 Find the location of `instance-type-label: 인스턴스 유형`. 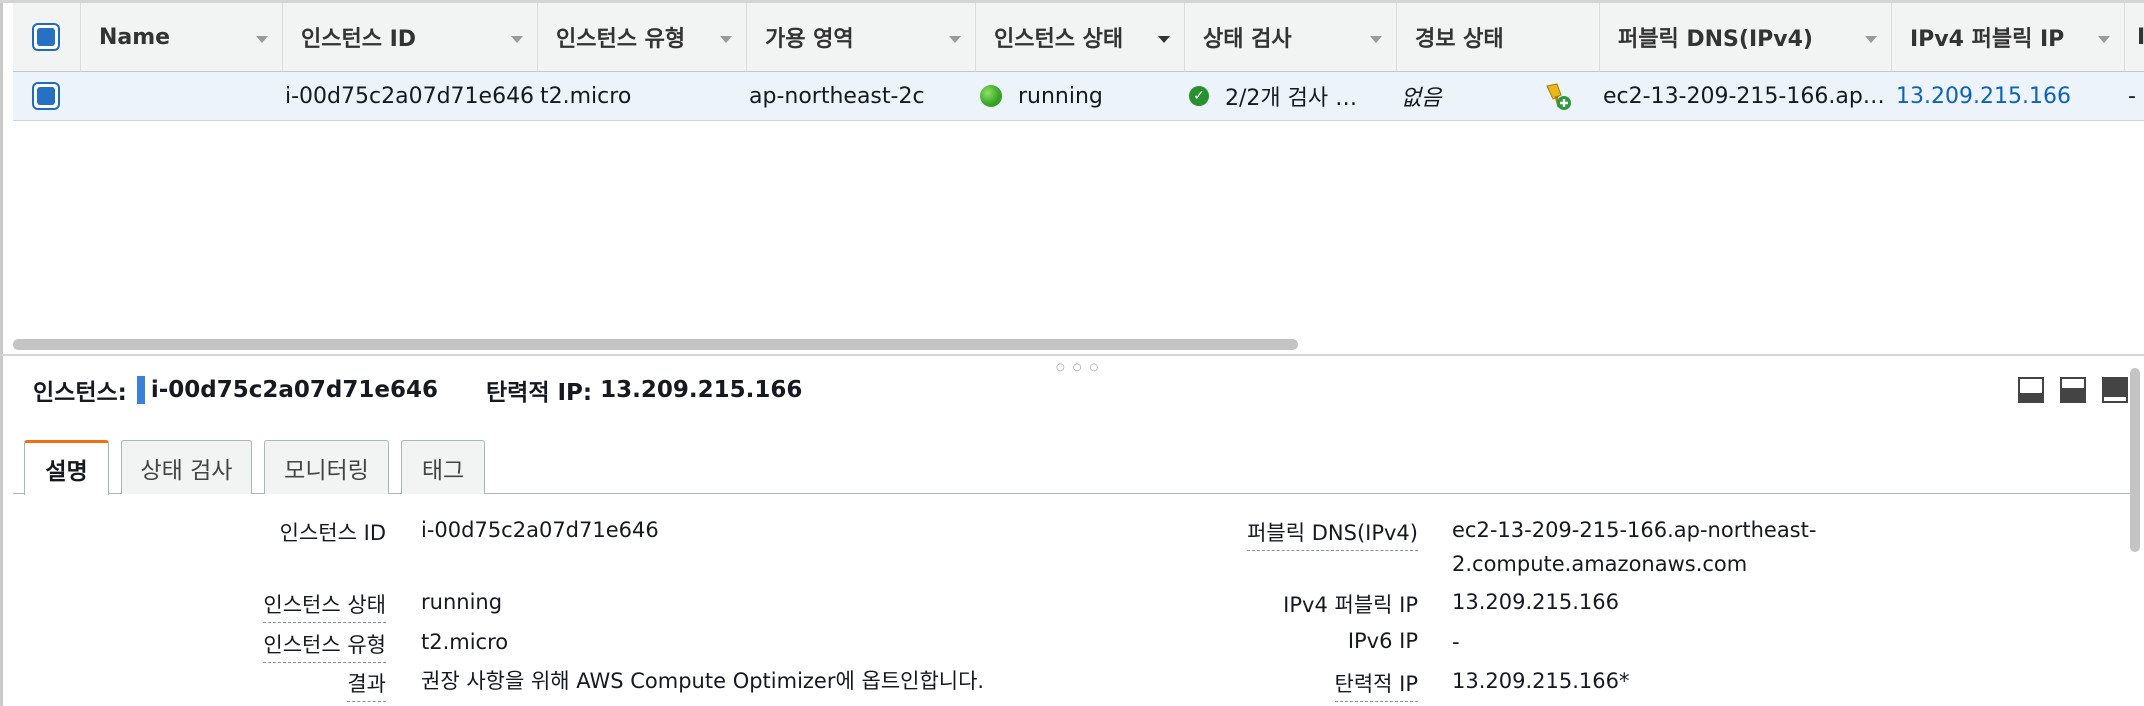

instance-type-label: 인스턴스 유형 is located at coordinates (324, 646).